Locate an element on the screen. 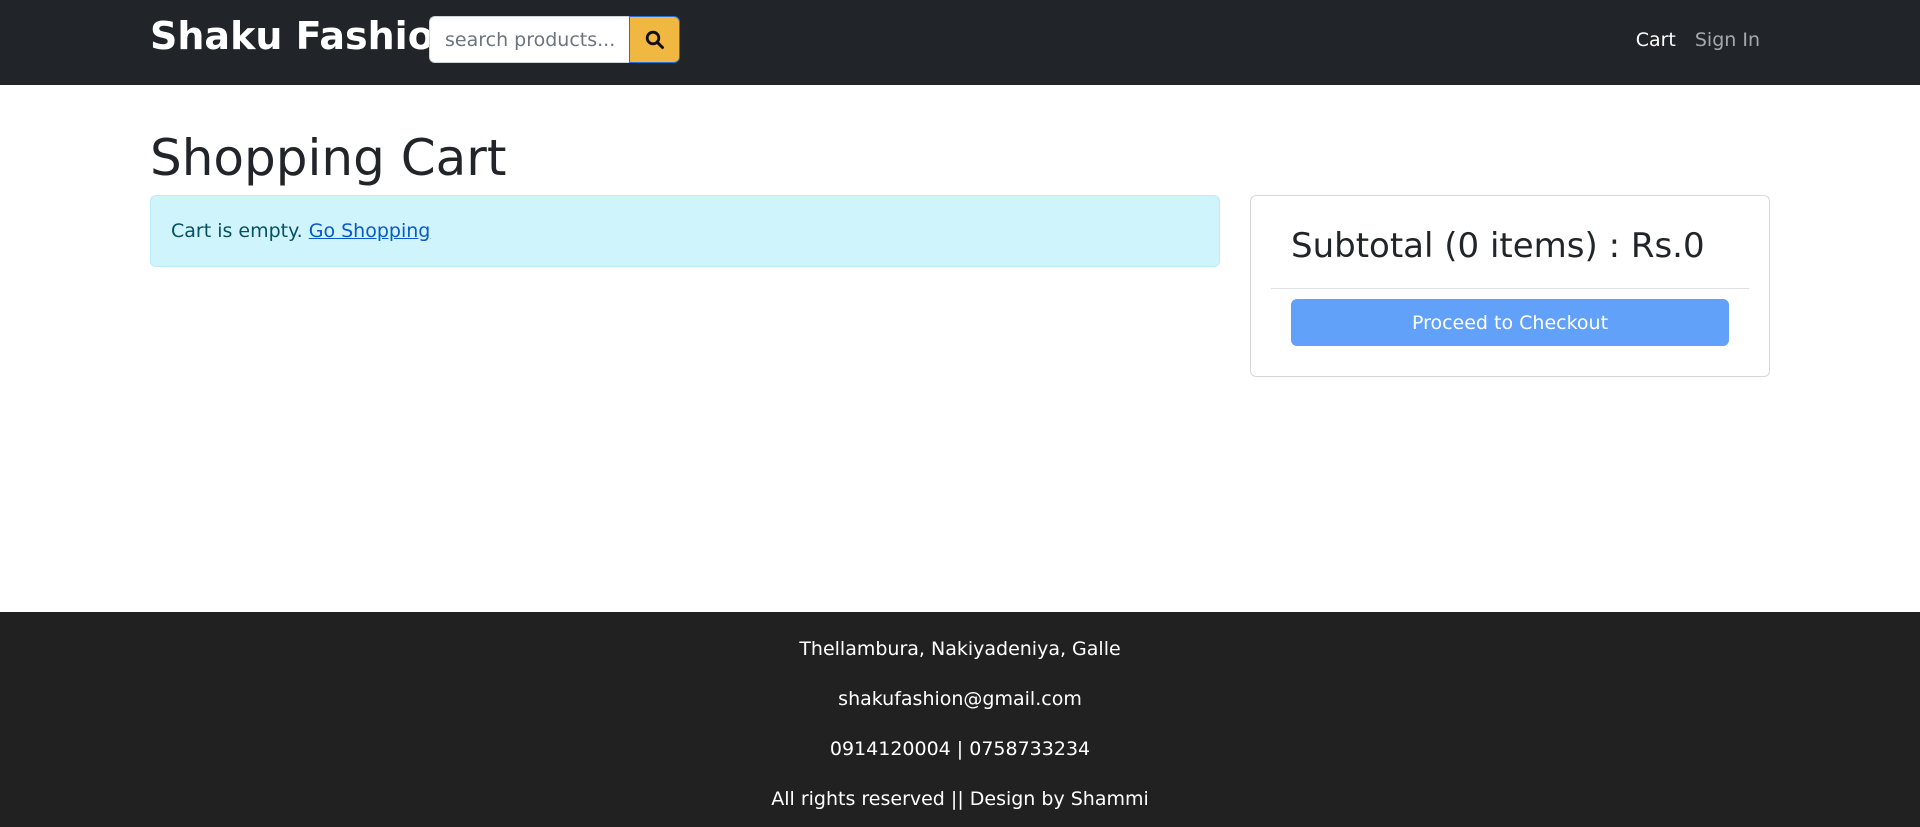 The image size is (1920, 827). subtotal-heading: Subtotal (0 items) : Rs.0 is located at coordinates (1498, 246).